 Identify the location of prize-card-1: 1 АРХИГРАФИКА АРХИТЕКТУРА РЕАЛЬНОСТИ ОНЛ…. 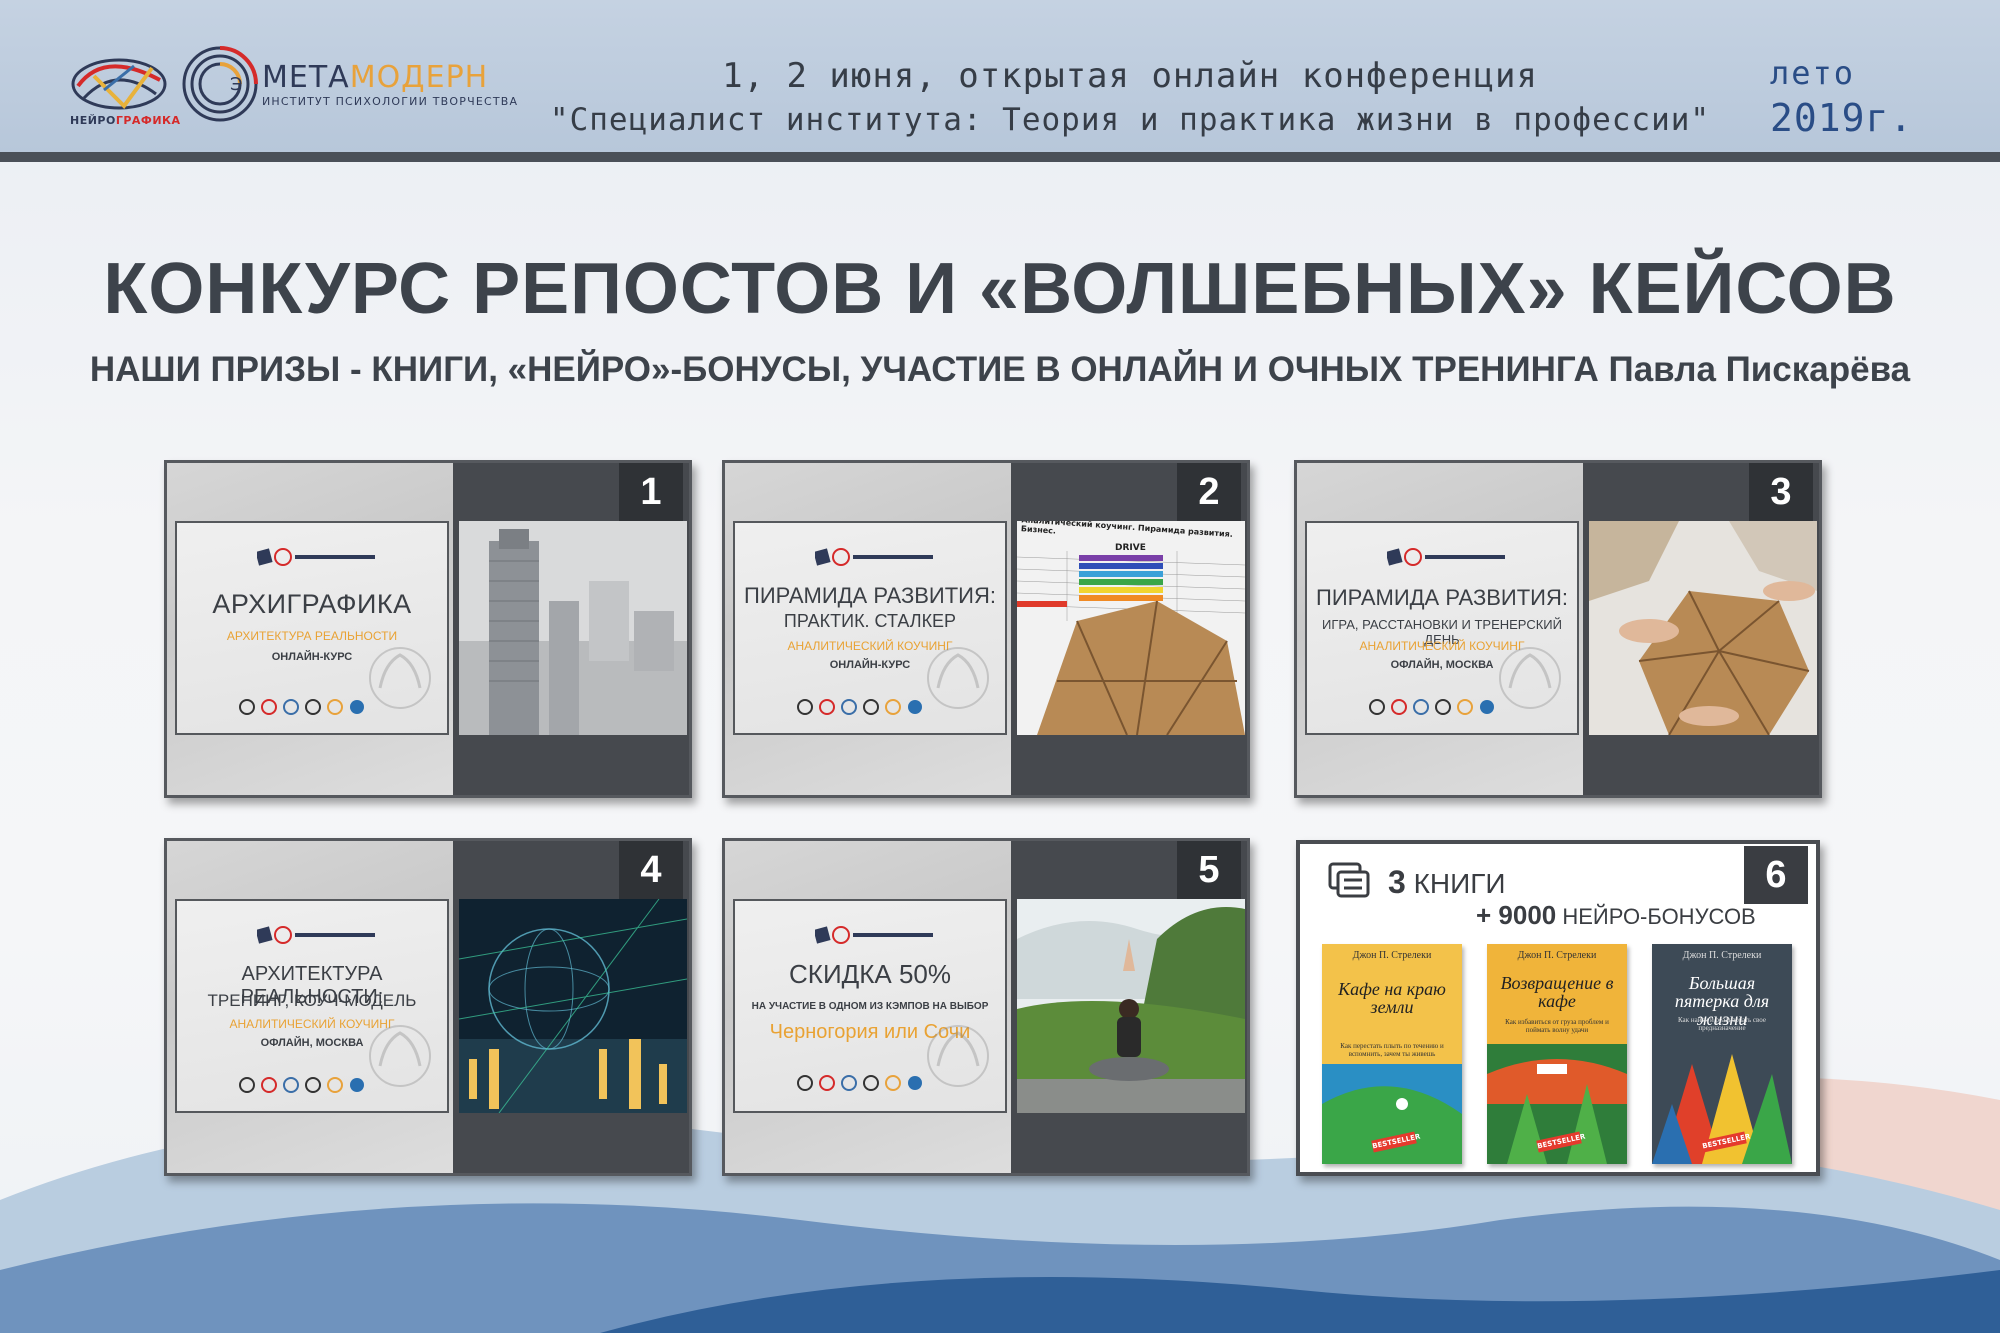
(428, 629).